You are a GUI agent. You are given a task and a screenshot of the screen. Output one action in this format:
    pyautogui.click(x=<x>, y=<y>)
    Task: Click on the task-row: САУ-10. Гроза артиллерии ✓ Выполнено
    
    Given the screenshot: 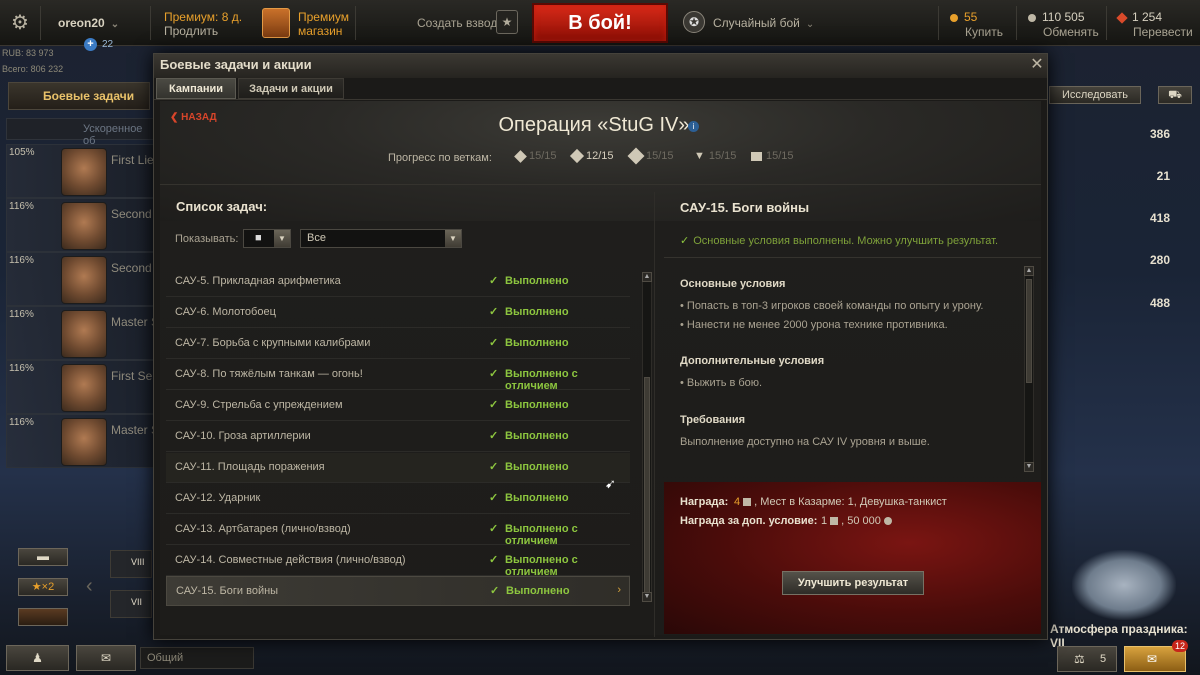 What is the action you would take?
    pyautogui.click(x=398, y=437)
    